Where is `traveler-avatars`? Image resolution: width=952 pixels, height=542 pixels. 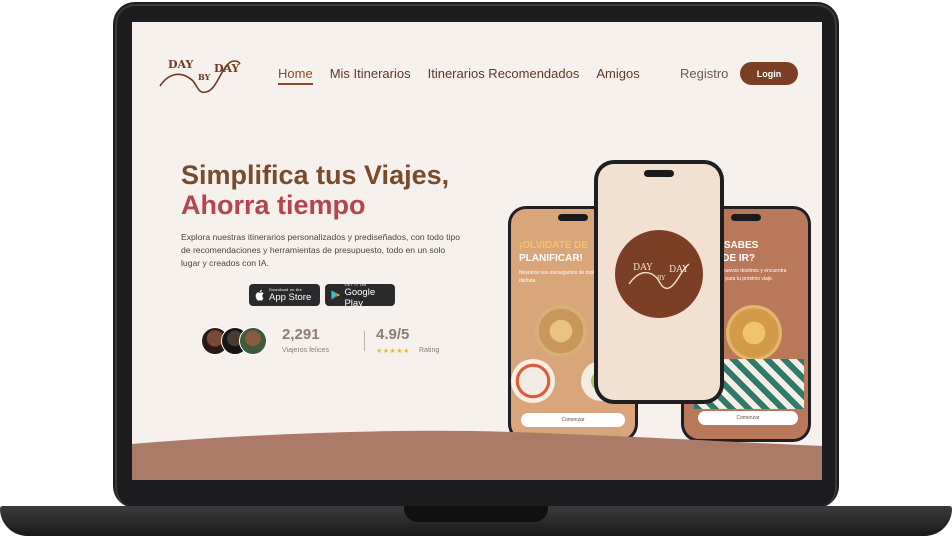 traveler-avatars is located at coordinates (236, 342).